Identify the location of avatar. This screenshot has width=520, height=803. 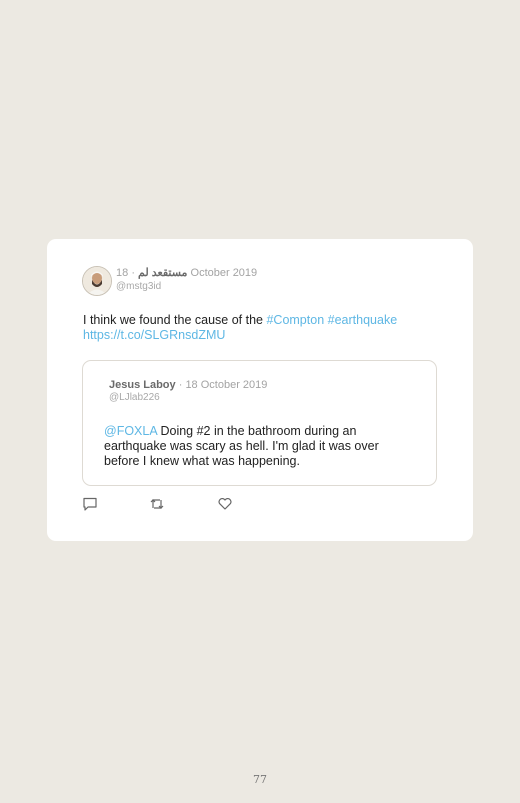
(97, 281).